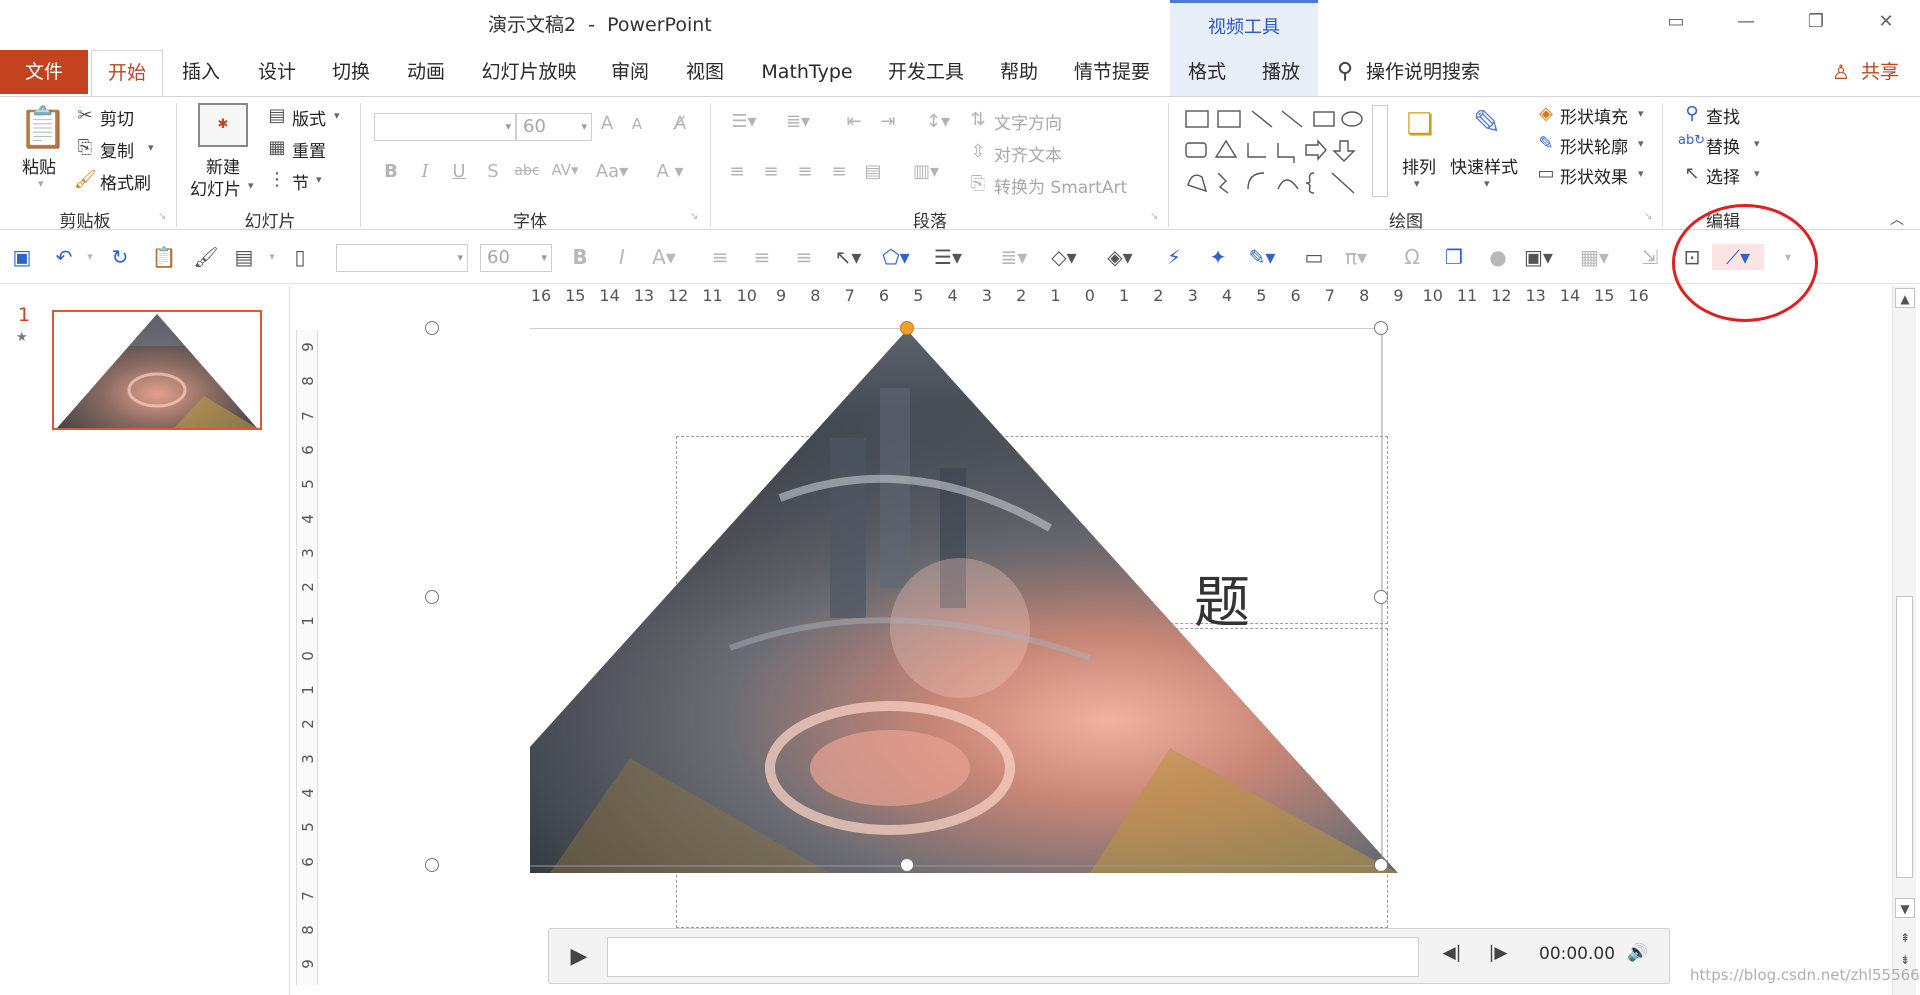 The width and height of the screenshot is (1920, 995). What do you see at coordinates (402, 258) in the screenshot?
I see `qat-font-combo: ▾` at bounding box center [402, 258].